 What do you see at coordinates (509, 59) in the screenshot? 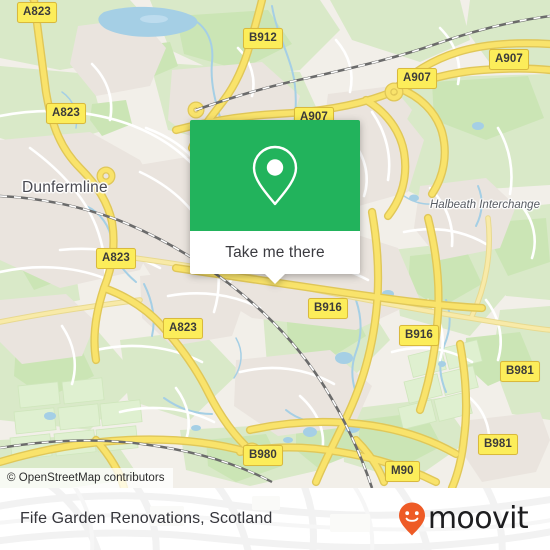
I see `road-shield-a907-ne: A907` at bounding box center [509, 59].